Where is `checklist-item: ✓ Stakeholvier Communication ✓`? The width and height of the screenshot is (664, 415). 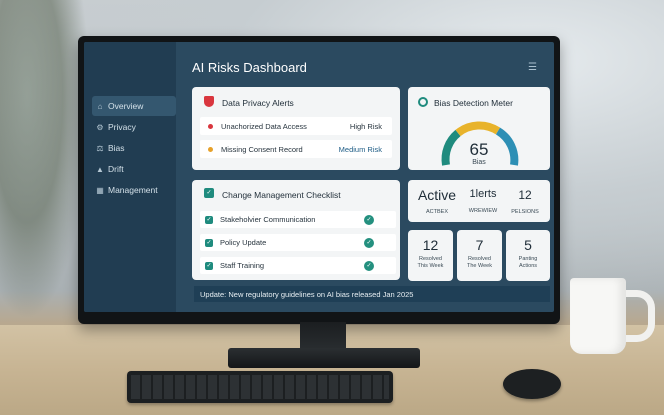
checklist-item: ✓ Stakeholvier Communication ✓ is located at coordinates (298, 219).